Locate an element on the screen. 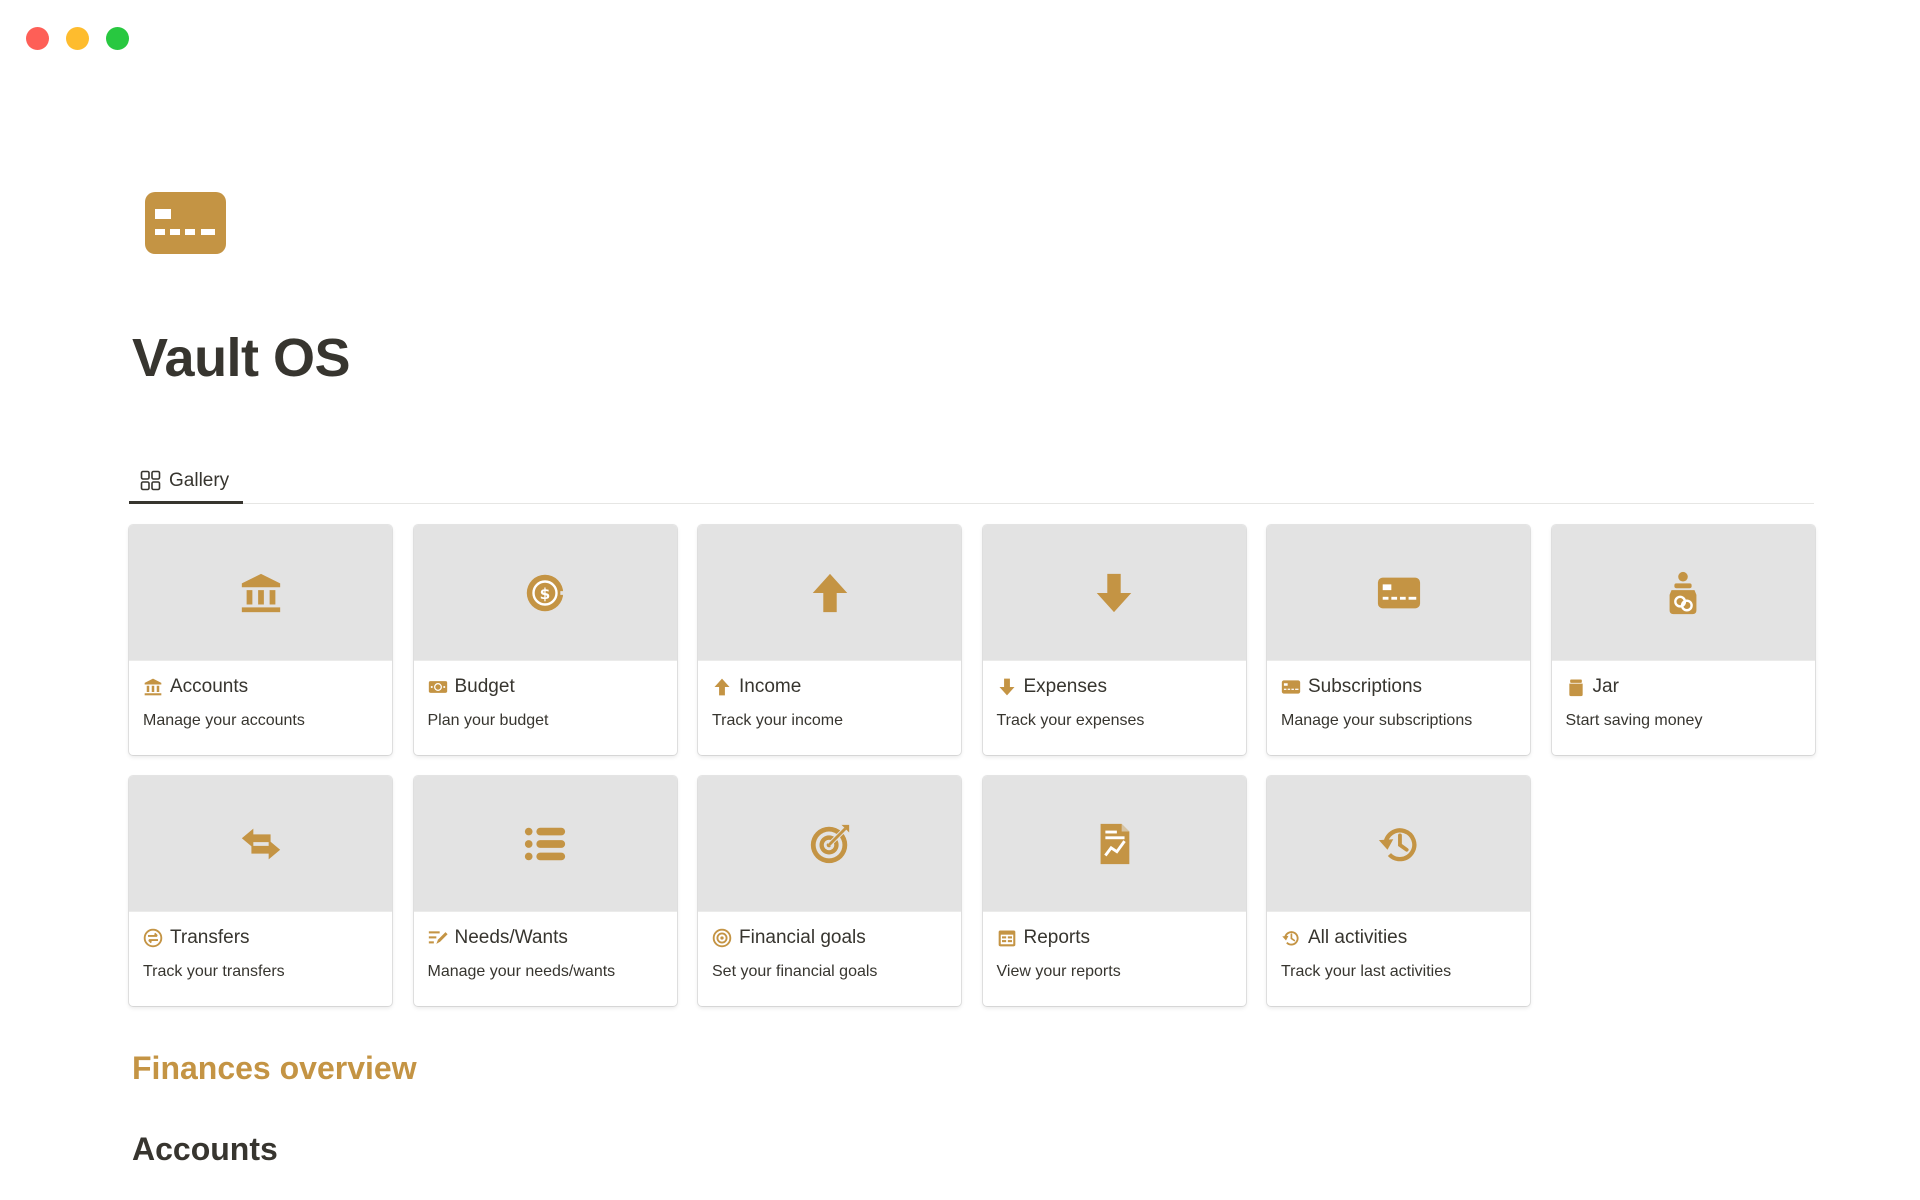  dollar-coin-icon is located at coordinates (437, 687).